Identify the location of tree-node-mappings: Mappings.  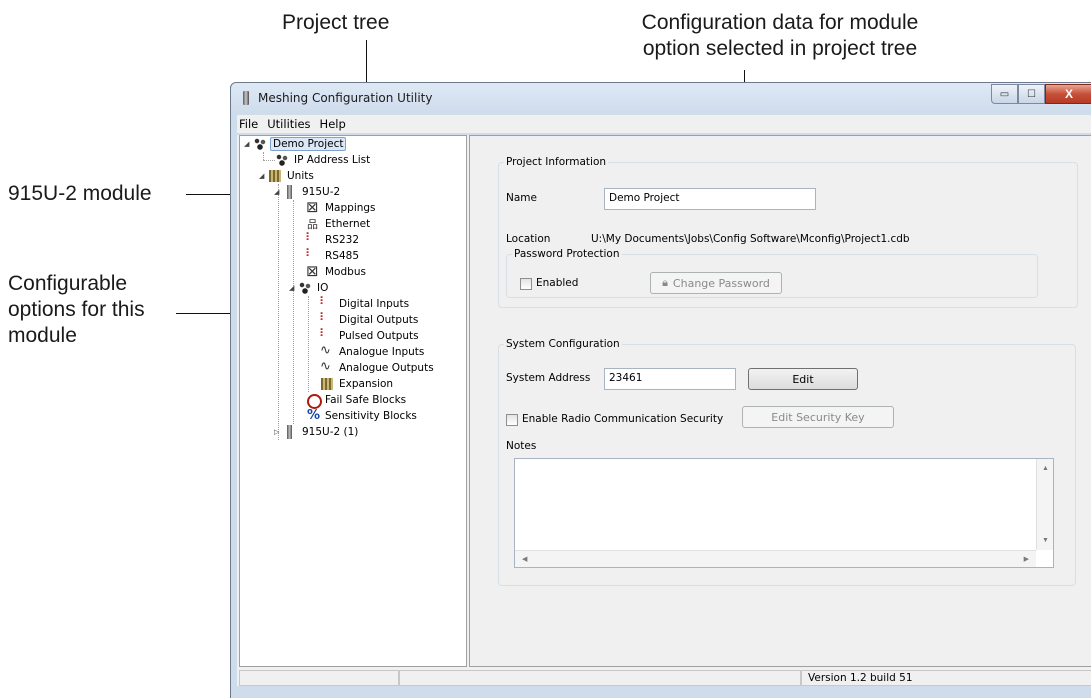
(342, 207).